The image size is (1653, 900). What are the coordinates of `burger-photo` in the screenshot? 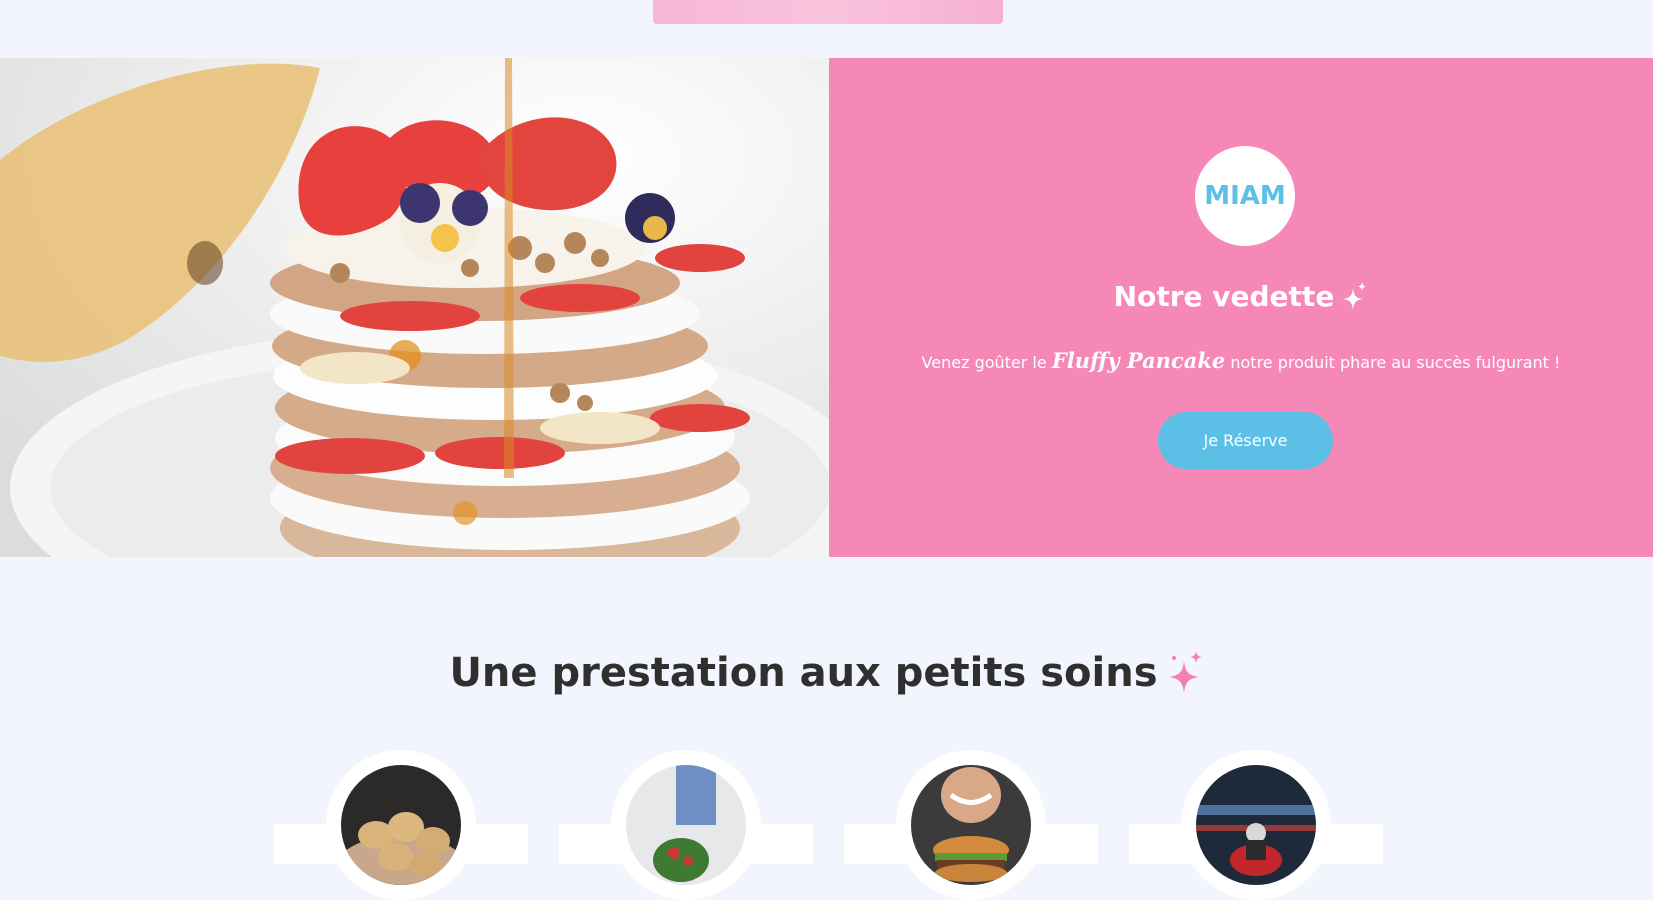 It's located at (971, 825).